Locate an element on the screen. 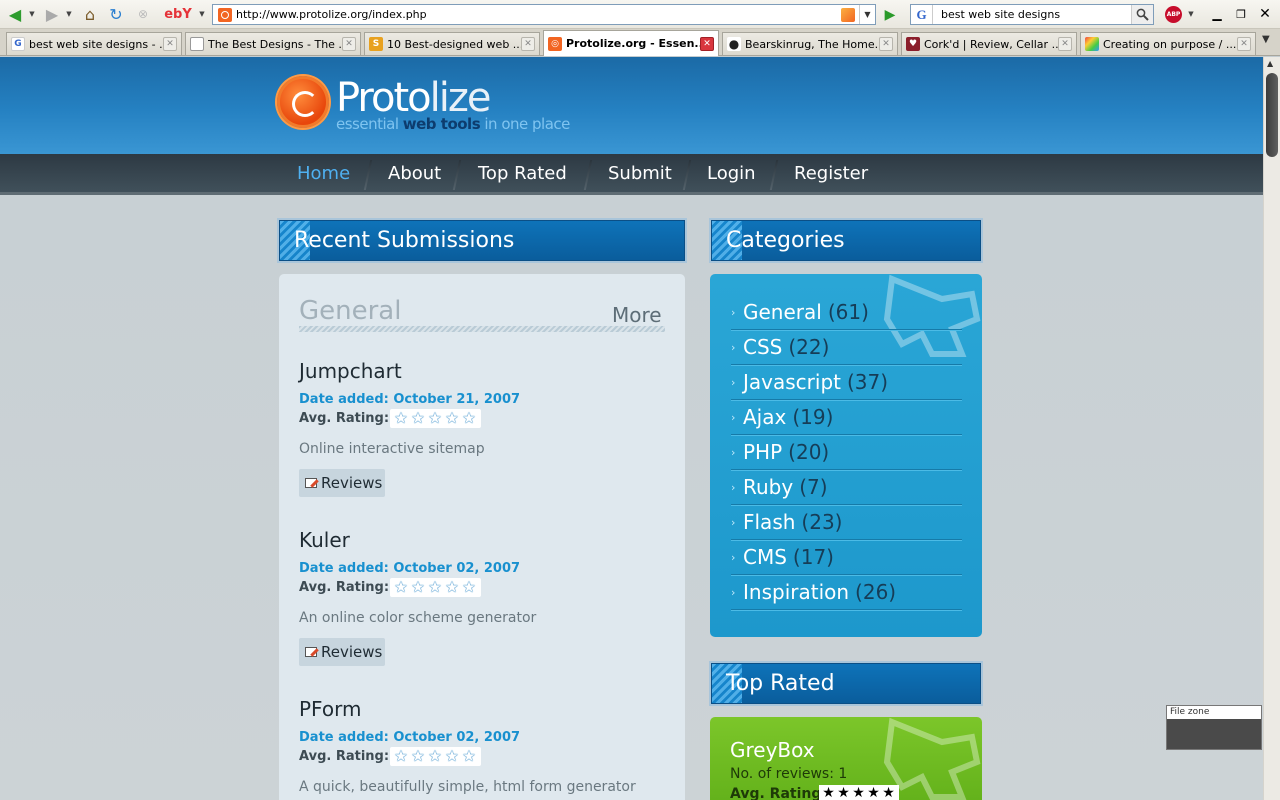 Image resolution: width=1280 pixels, height=800 pixels. address-bar: http://www.protolize.org/index.php ▼ is located at coordinates (544, 14).